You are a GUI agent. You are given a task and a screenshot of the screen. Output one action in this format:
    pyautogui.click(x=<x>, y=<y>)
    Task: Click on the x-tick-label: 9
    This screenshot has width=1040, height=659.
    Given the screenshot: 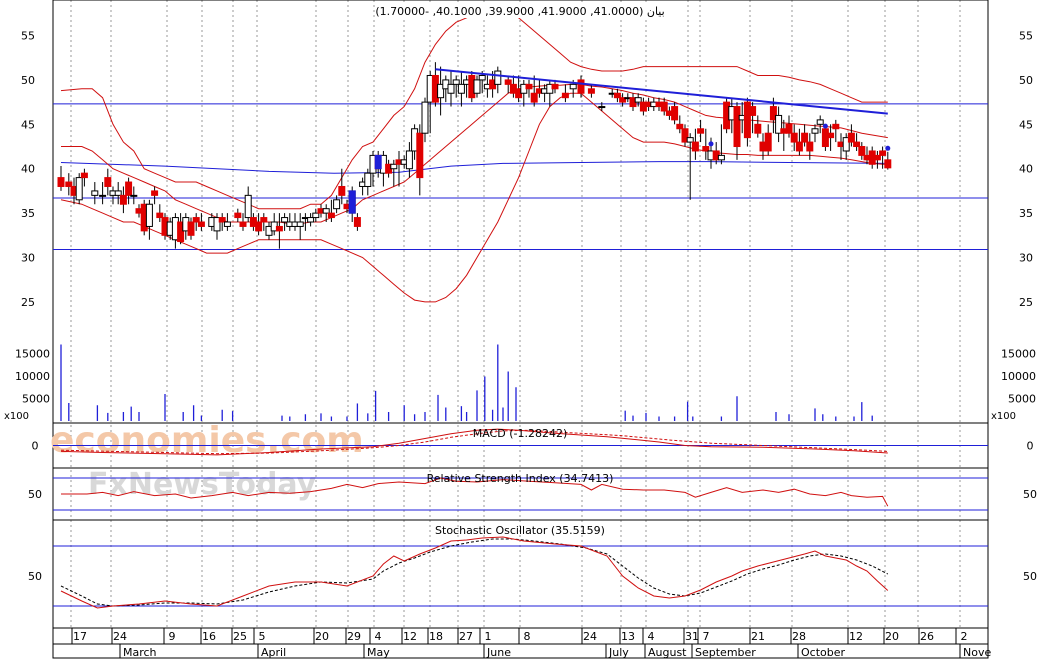 What is the action you would take?
    pyautogui.click(x=172, y=636)
    